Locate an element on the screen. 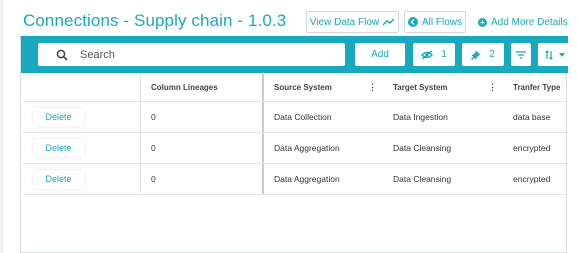 Image resolution: width=577 pixels, height=253 pixels. filter-button is located at coordinates (521, 54).